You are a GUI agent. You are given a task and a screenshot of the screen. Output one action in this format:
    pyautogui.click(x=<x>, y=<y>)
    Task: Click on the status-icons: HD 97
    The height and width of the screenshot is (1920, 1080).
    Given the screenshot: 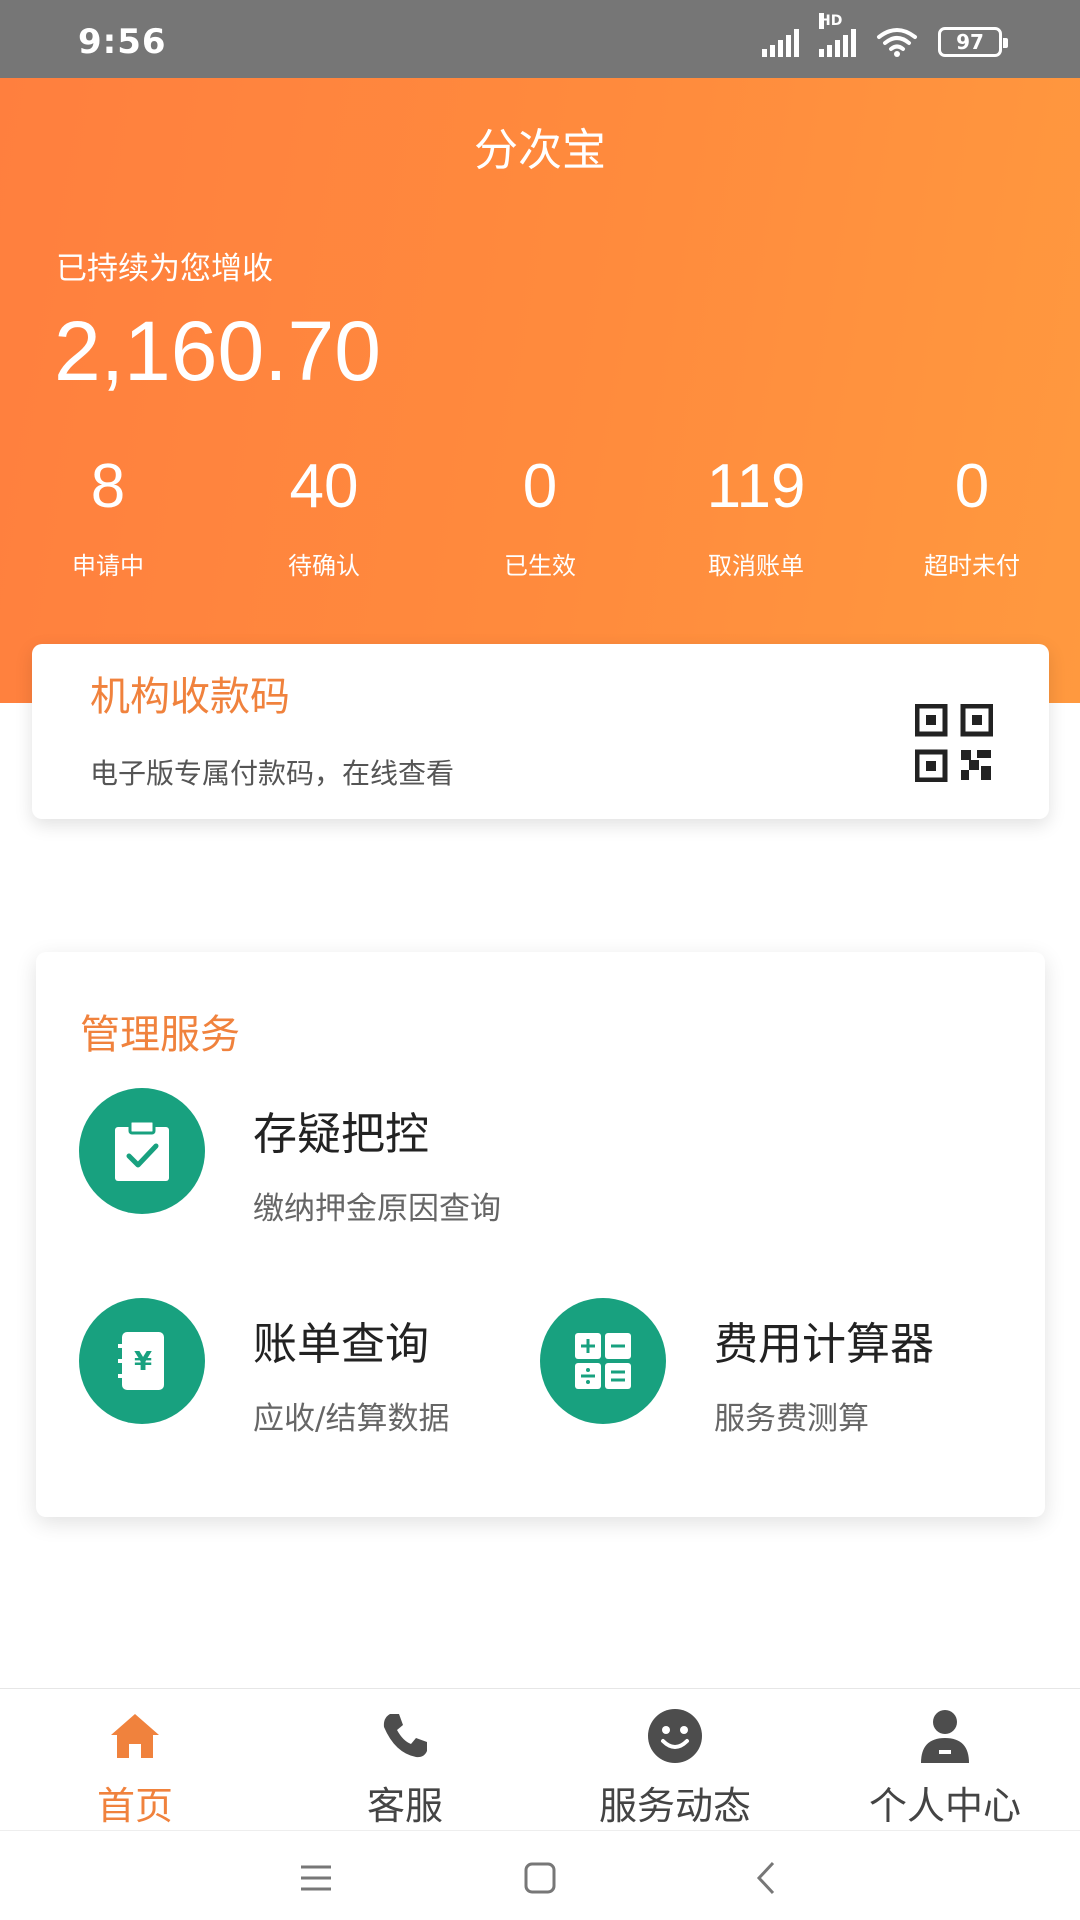 What is the action you would take?
    pyautogui.click(x=885, y=36)
    